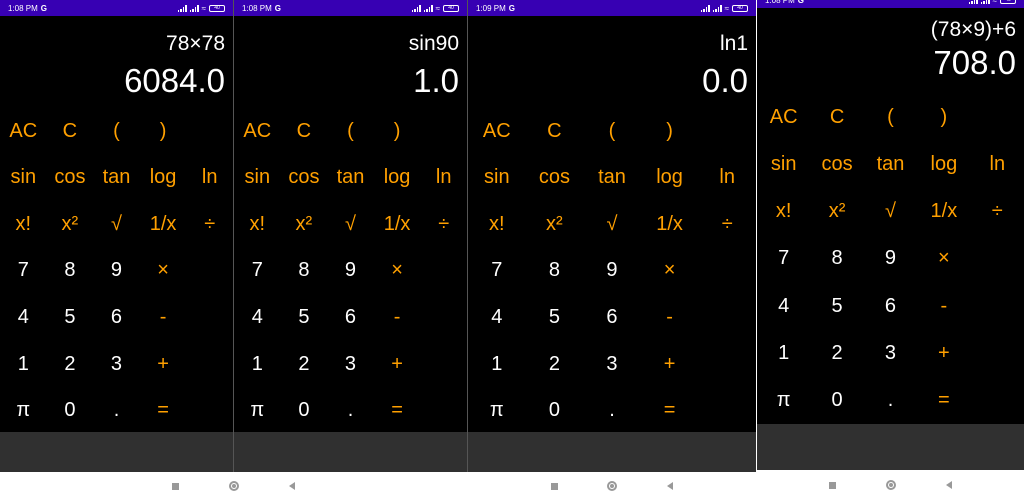 The width and height of the screenshot is (1024, 500). I want to click on sin-button: sin, so click(497, 178).